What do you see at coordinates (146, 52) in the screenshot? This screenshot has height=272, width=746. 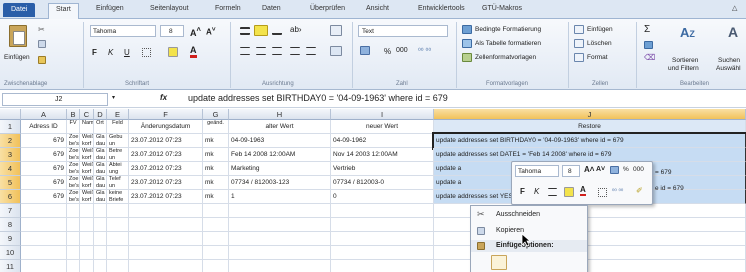 I see `border-icon` at bounding box center [146, 52].